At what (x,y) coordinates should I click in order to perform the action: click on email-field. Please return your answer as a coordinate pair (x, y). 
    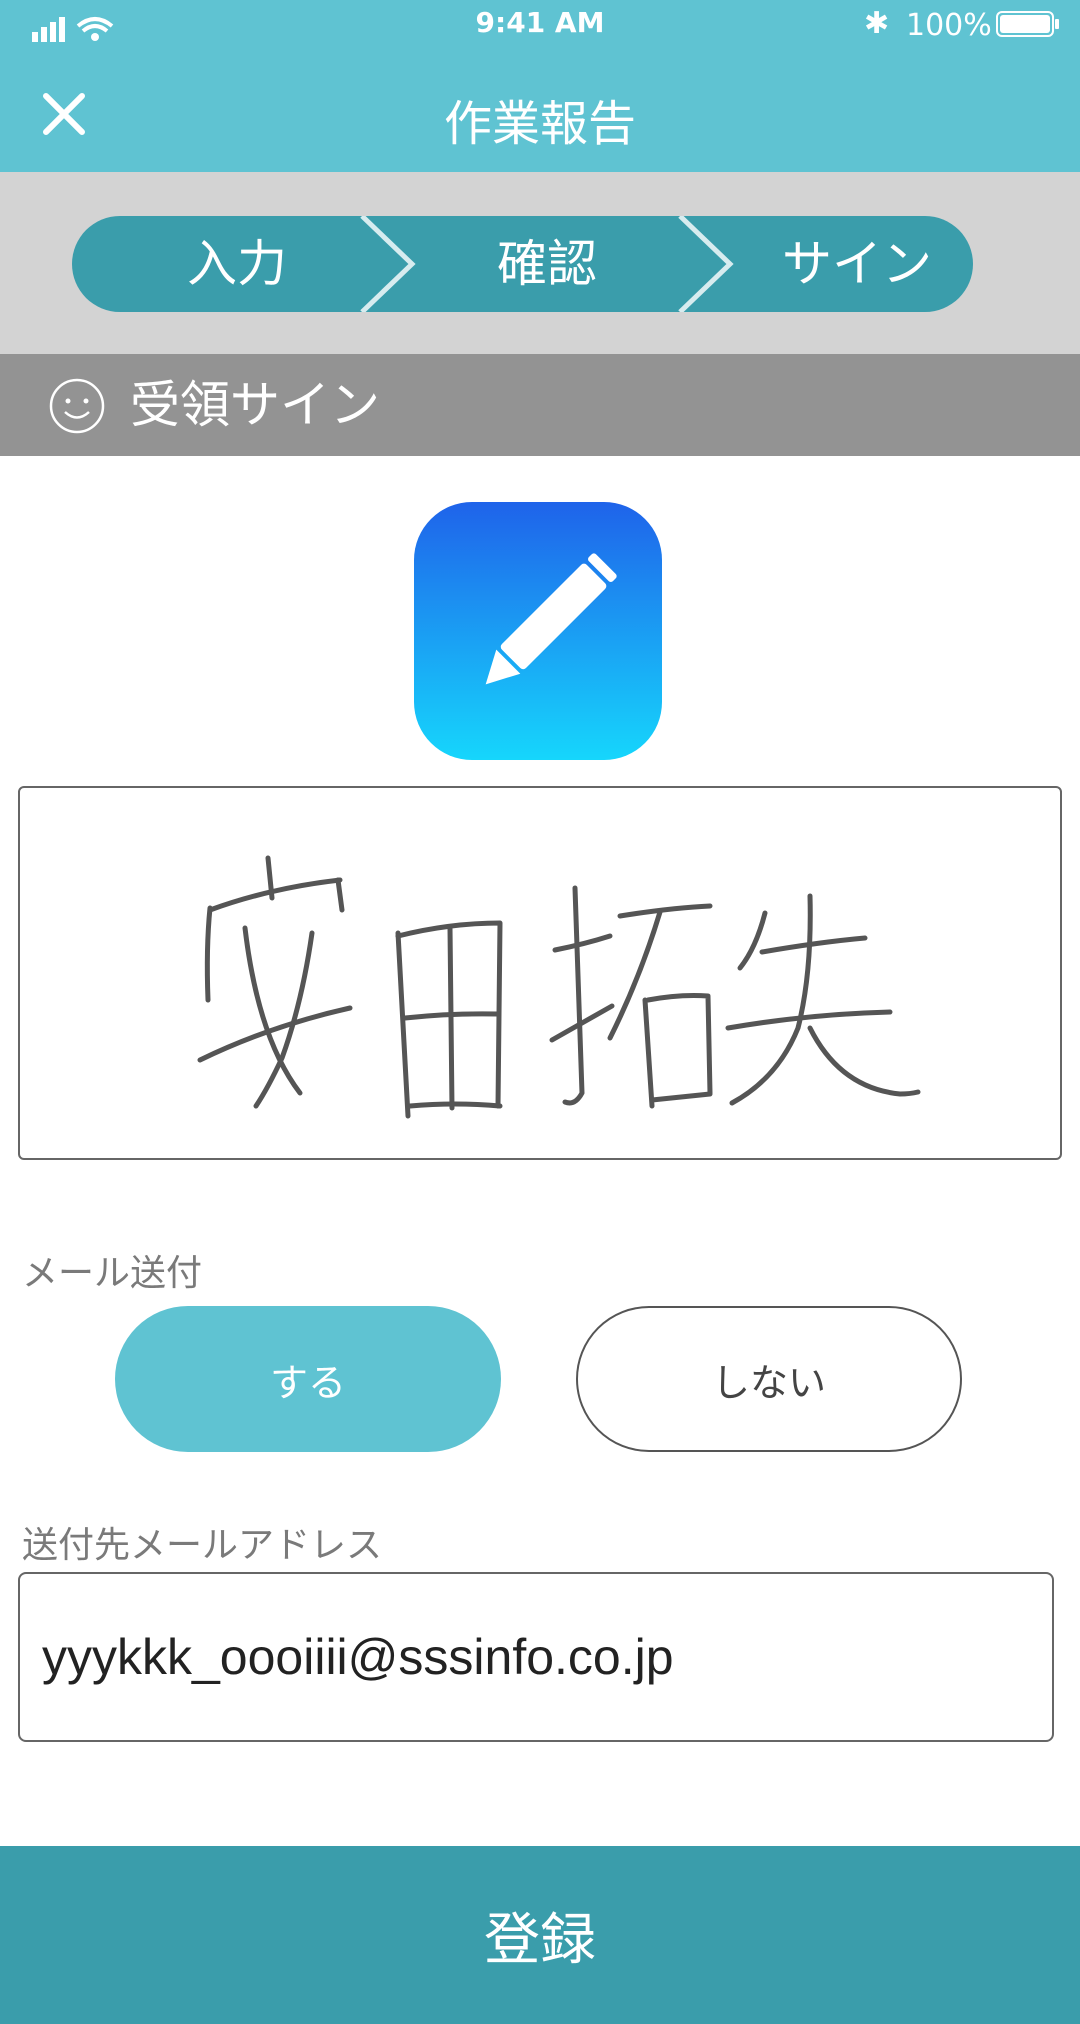
    Looking at the image, I should click on (536, 1657).